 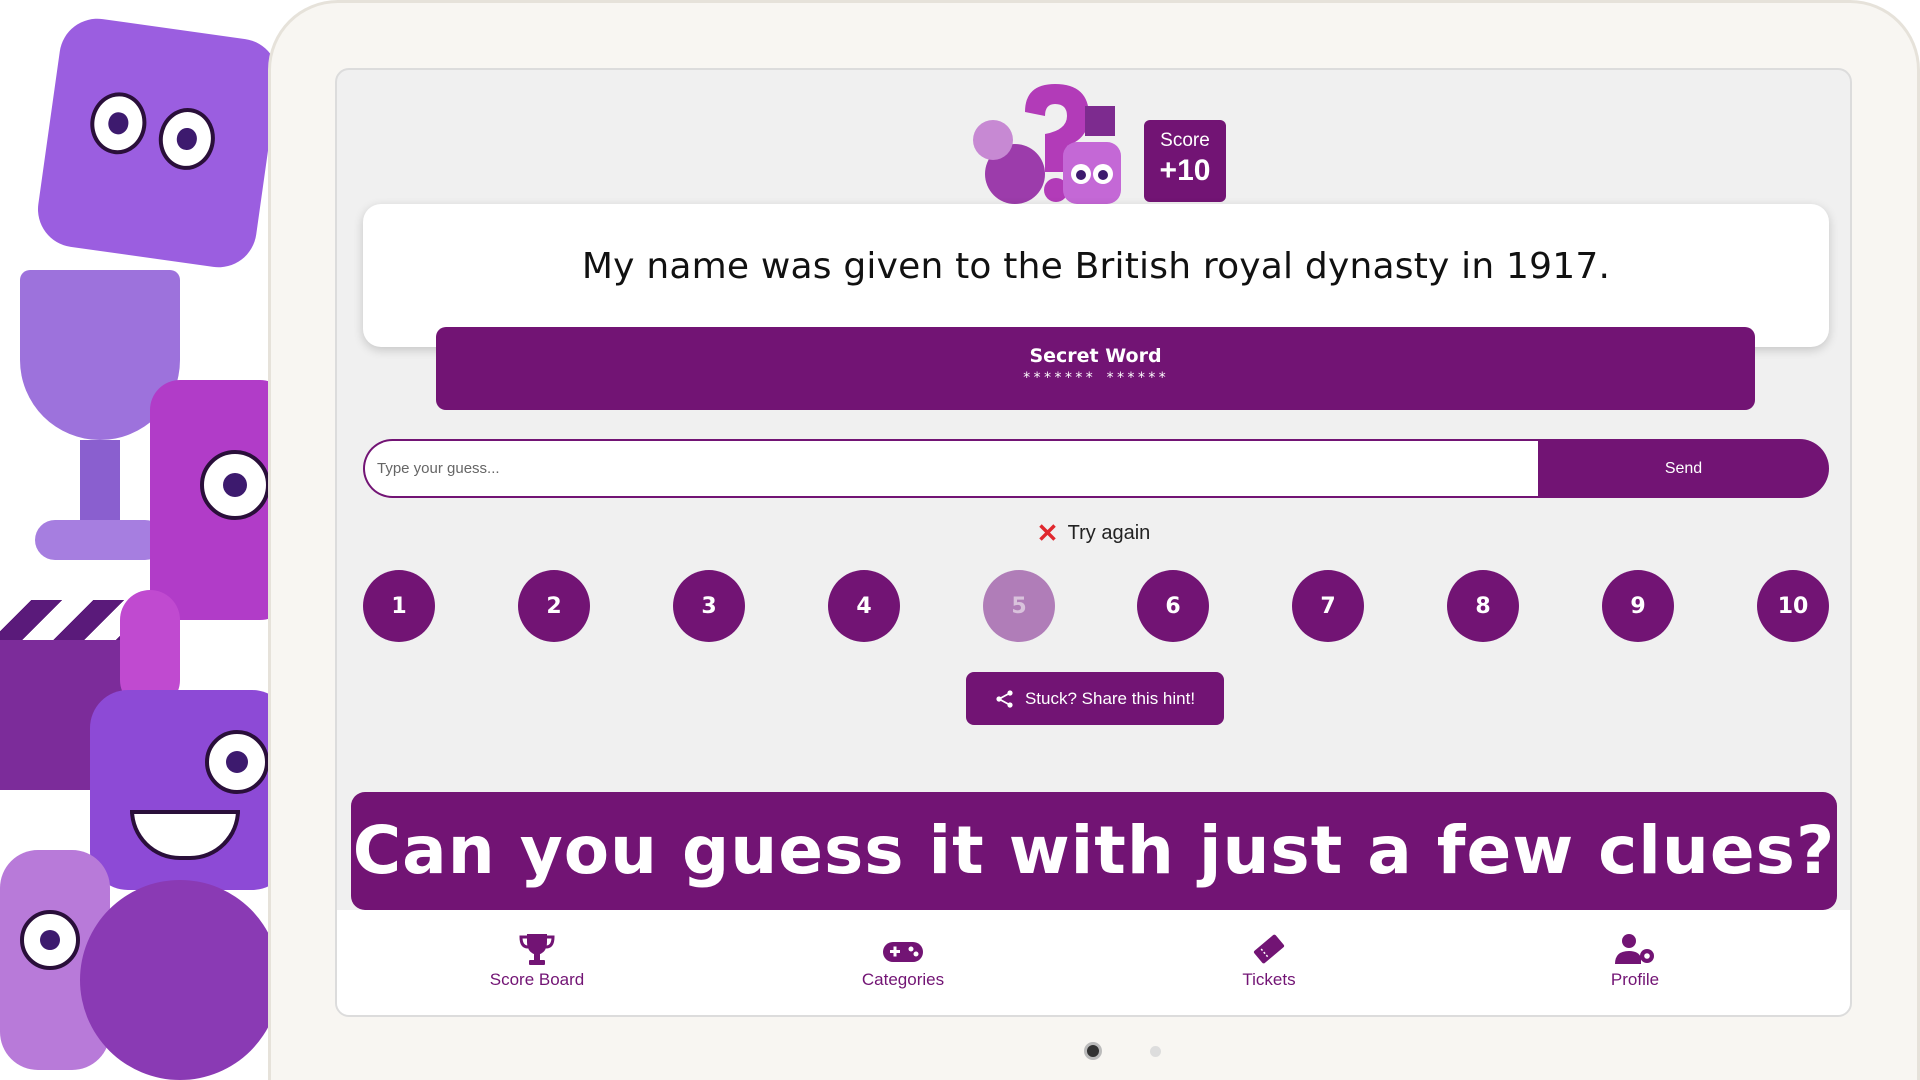 What do you see at coordinates (1683, 468) in the screenshot?
I see `send-button: Send` at bounding box center [1683, 468].